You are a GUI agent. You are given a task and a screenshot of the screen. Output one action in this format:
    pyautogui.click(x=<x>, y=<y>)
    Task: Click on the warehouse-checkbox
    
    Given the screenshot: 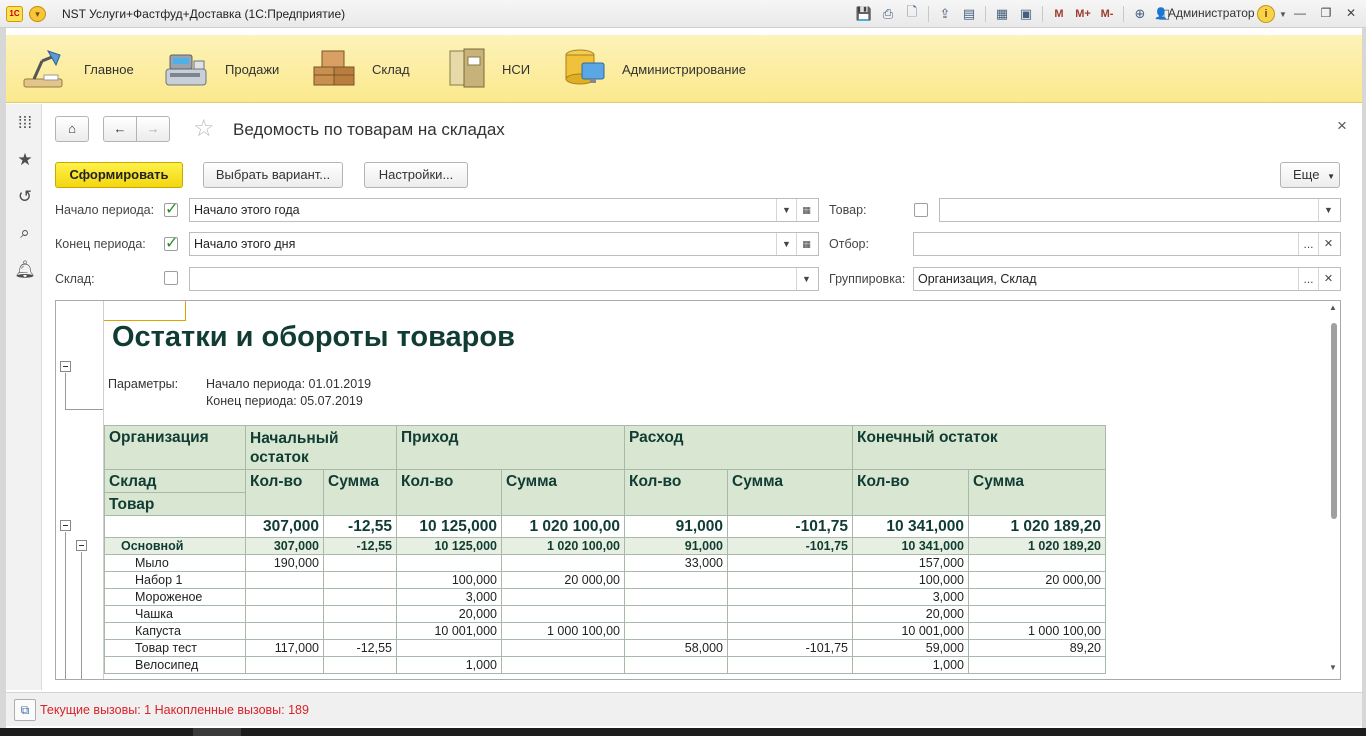 What is the action you would take?
    pyautogui.click(x=171, y=278)
    